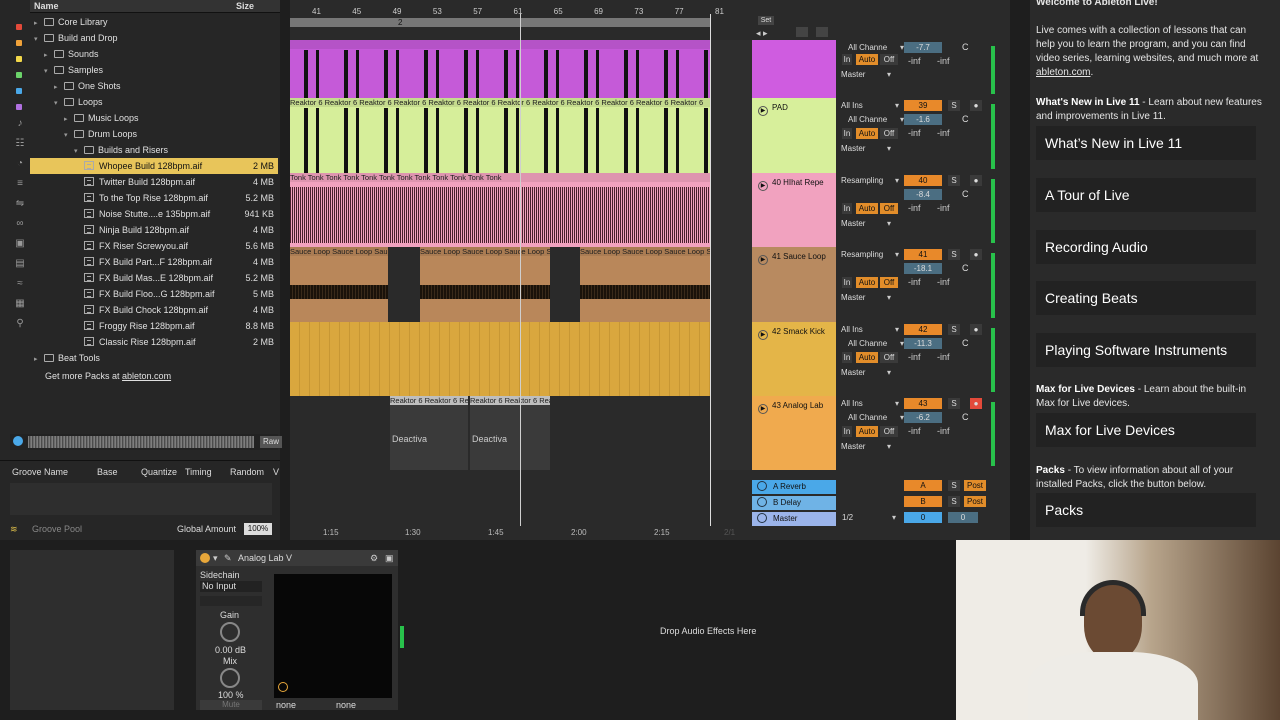 This screenshot has height=720, width=1280. Describe the element at coordinates (389, 558) in the screenshot. I see `device-save-icon: ▣` at that location.